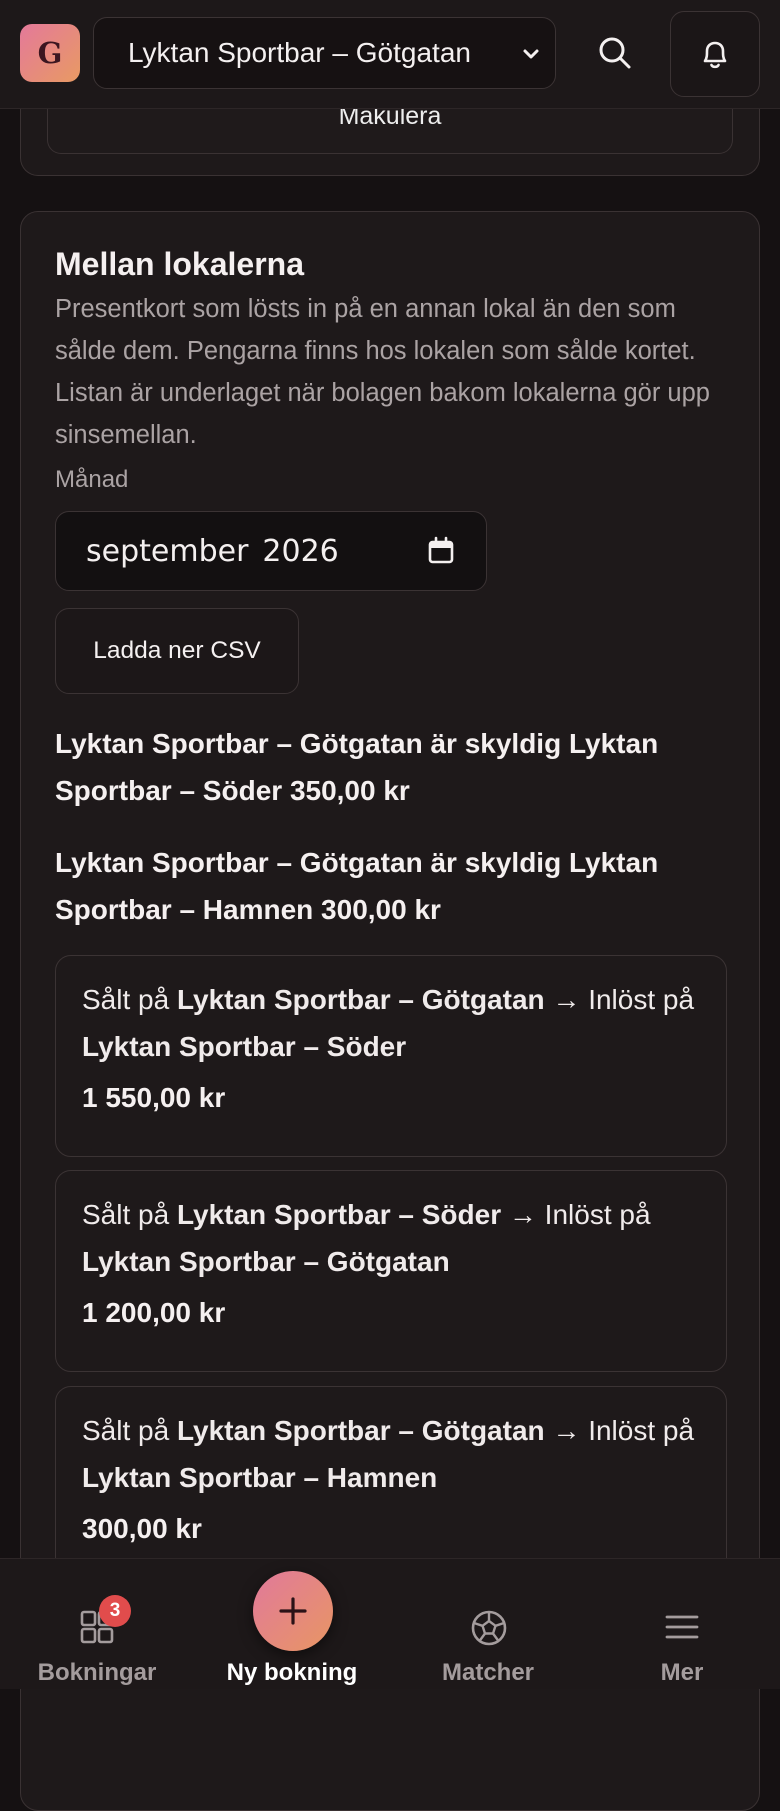 The height and width of the screenshot is (1811, 780). What do you see at coordinates (682, 1672) in the screenshot?
I see `nav-label: Mer` at bounding box center [682, 1672].